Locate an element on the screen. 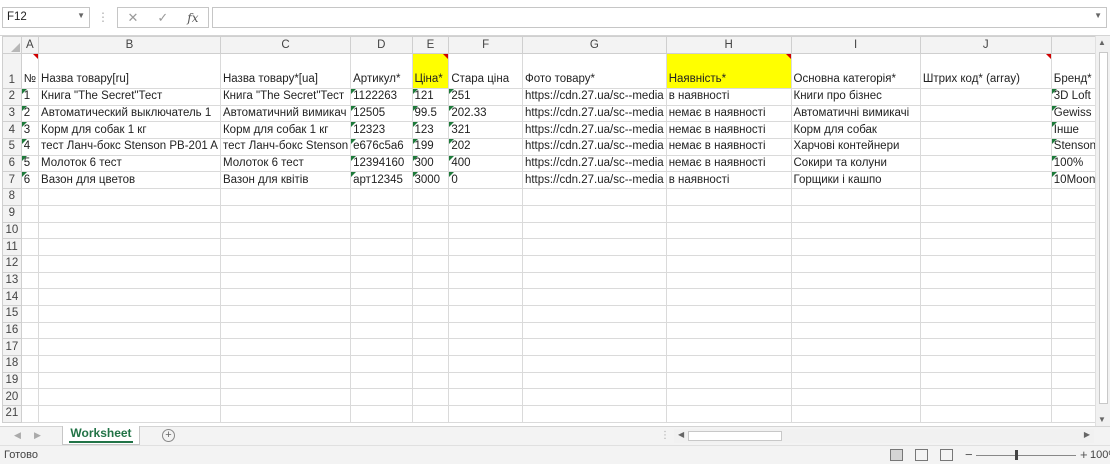 The width and height of the screenshot is (1110, 464). data-cell: https://cdn.27.ua/sc--media is located at coordinates (594, 130).